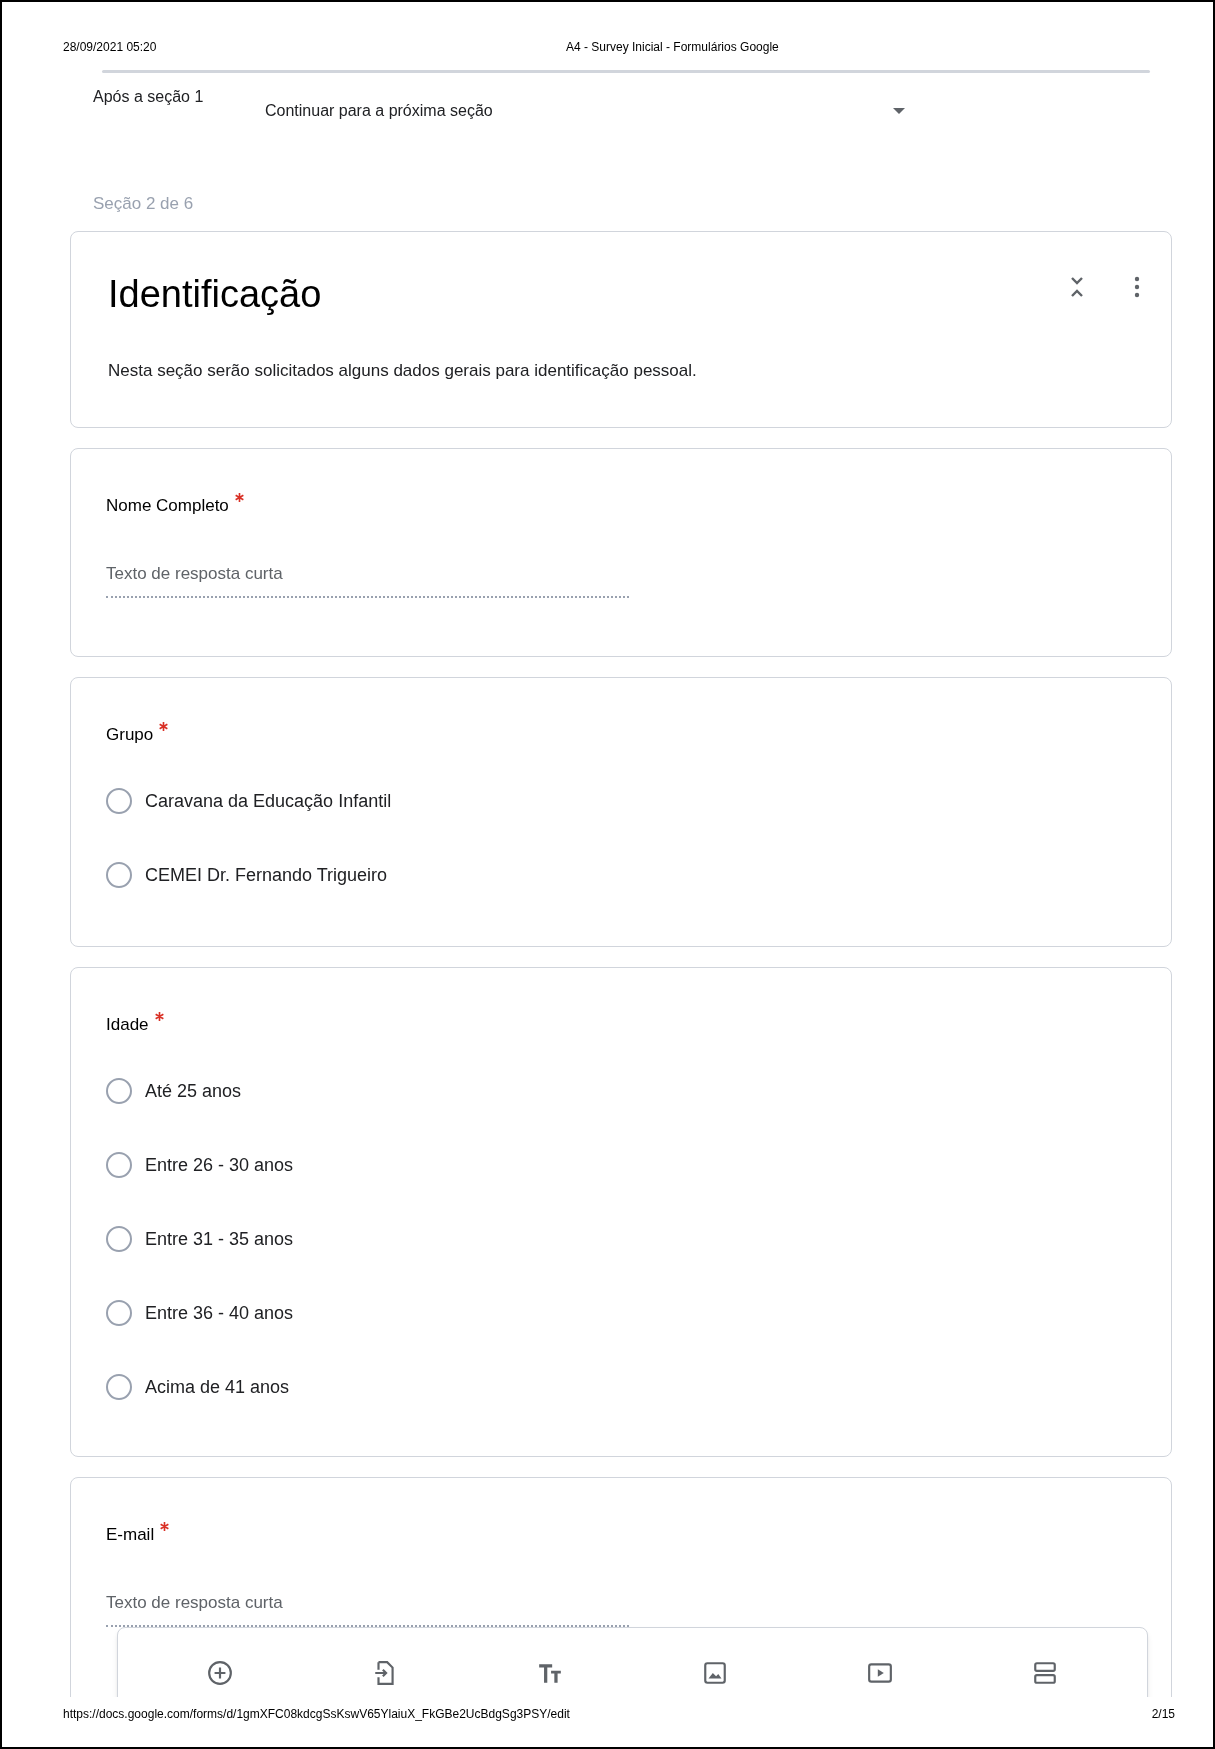 Image resolution: width=1215 pixels, height=1749 pixels. Describe the element at coordinates (316, 1714) in the screenshot. I see `page-url: https://docs.google.com/forms/d/1gmXFC08kdcgSsKswV65YlaiuX_FkGBe2UcBdgSg3PSY/edit` at that location.